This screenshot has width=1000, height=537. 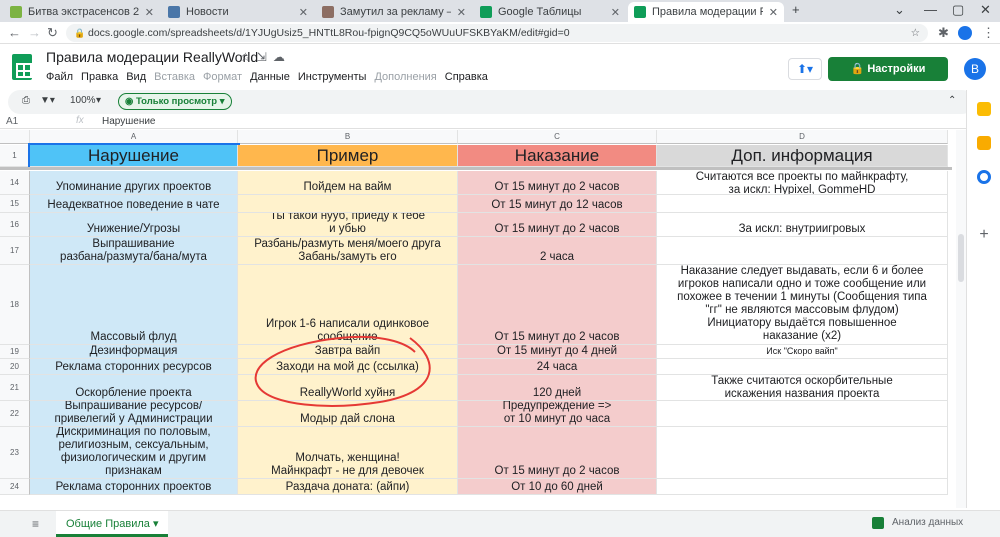 What do you see at coordinates (557, 137) in the screenshot?
I see `column-header: C` at bounding box center [557, 137].